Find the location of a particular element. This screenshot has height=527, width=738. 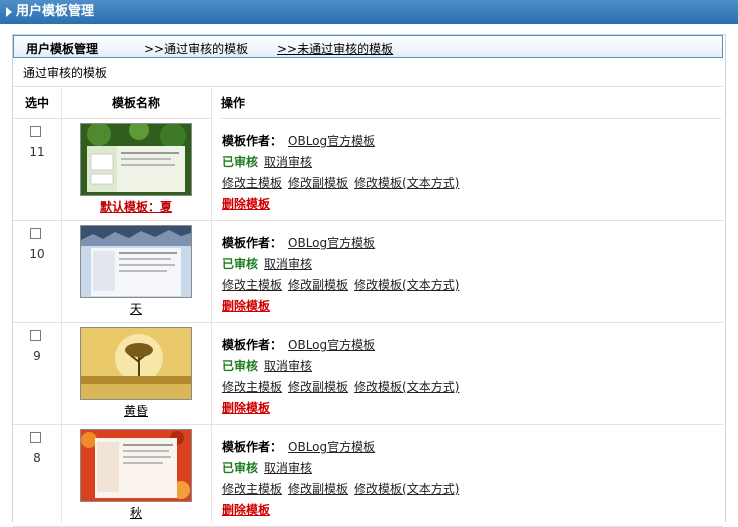

template-id: 8 is located at coordinates (37, 458).